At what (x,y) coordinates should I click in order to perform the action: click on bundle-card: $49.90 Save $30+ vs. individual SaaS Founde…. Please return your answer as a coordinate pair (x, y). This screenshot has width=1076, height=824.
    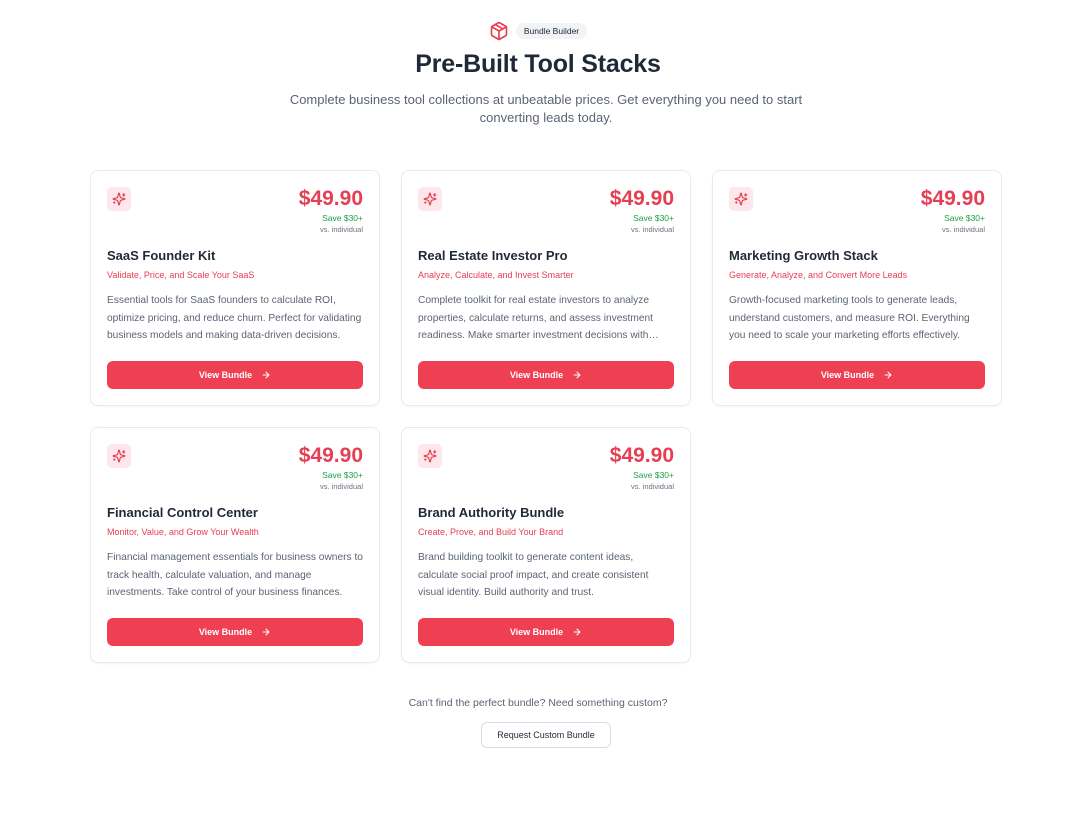
    Looking at the image, I should click on (235, 288).